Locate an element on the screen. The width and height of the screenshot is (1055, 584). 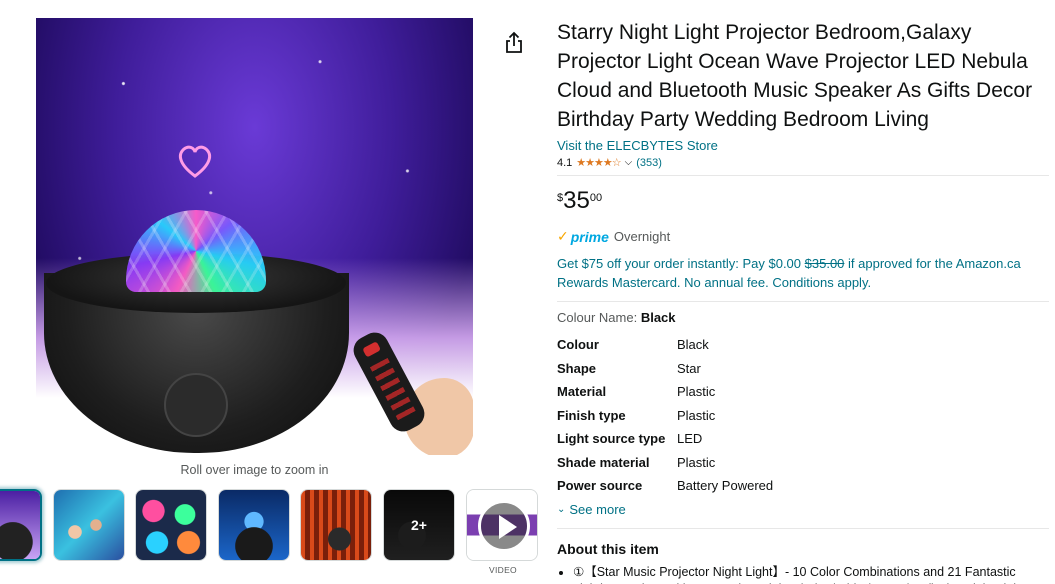
chevron-down-icon: ⌄ is located at coordinates (561, 509).